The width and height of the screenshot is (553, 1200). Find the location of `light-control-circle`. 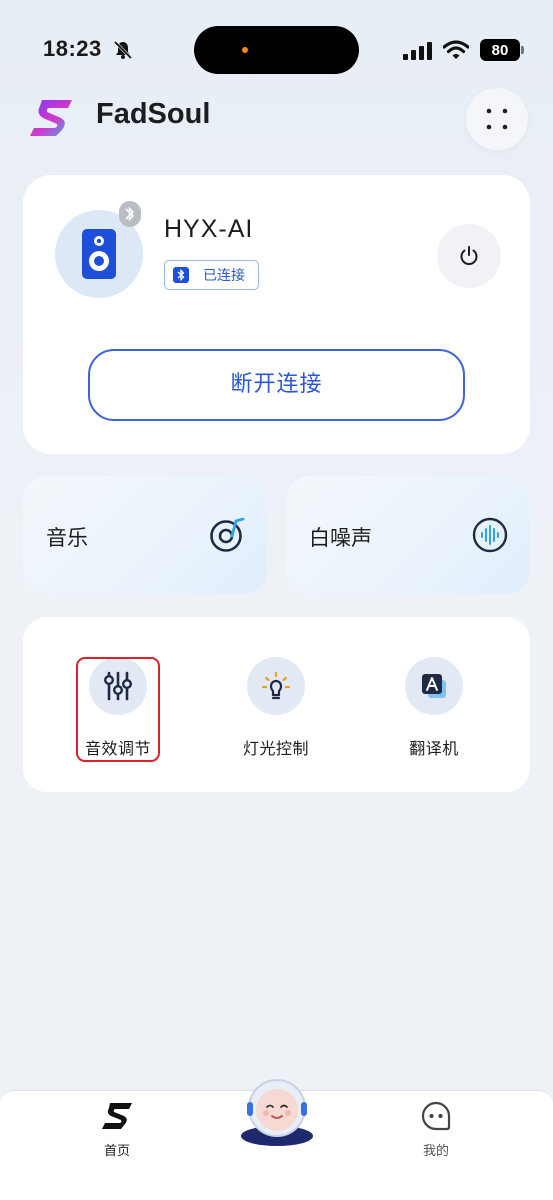

light-control-circle is located at coordinates (276, 686).